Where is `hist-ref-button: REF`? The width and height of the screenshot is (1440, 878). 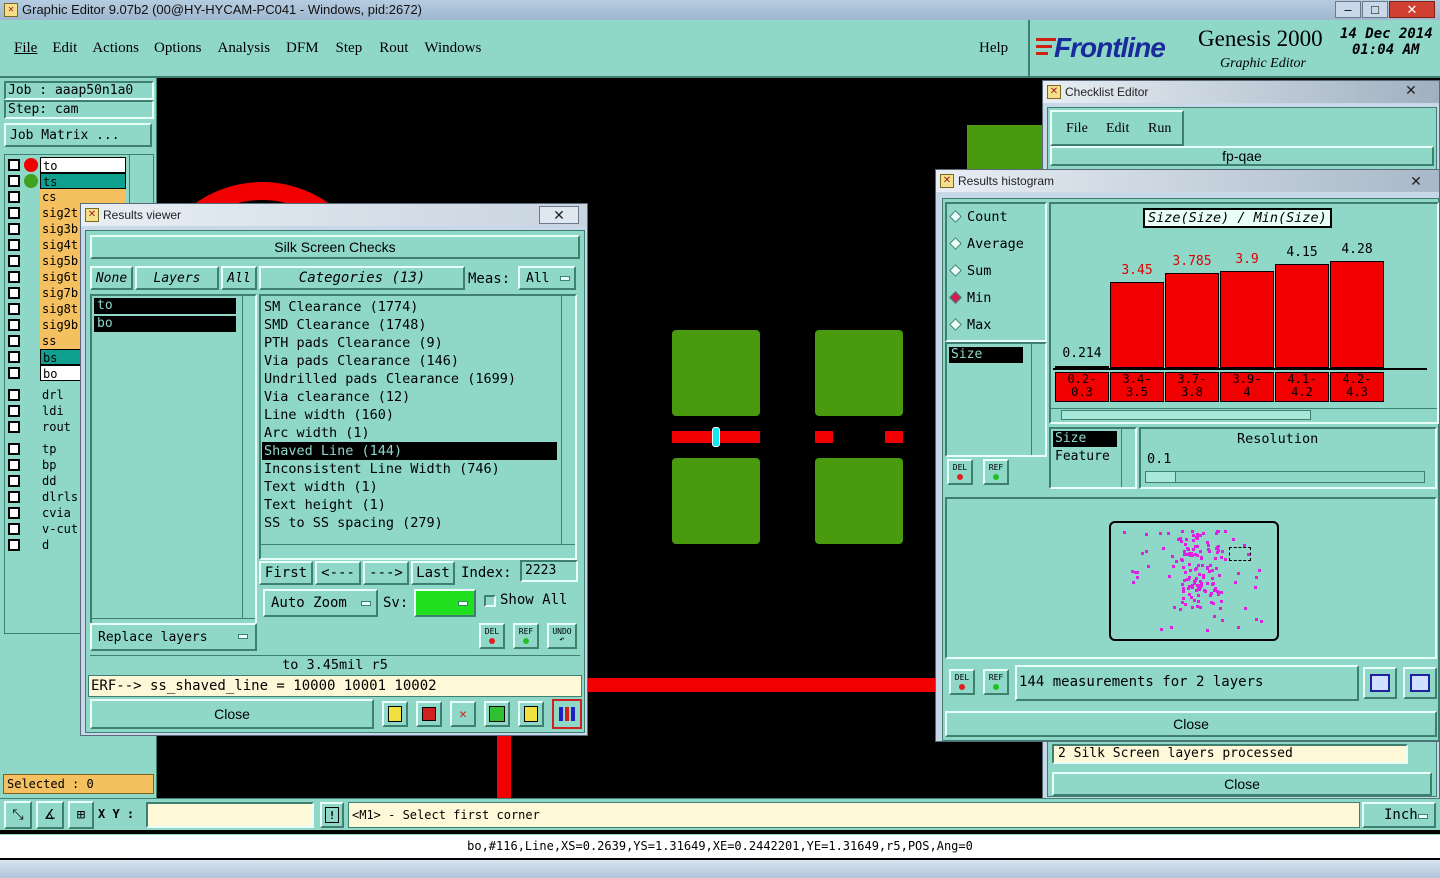
hist-ref-button: REF is located at coordinates (996, 472).